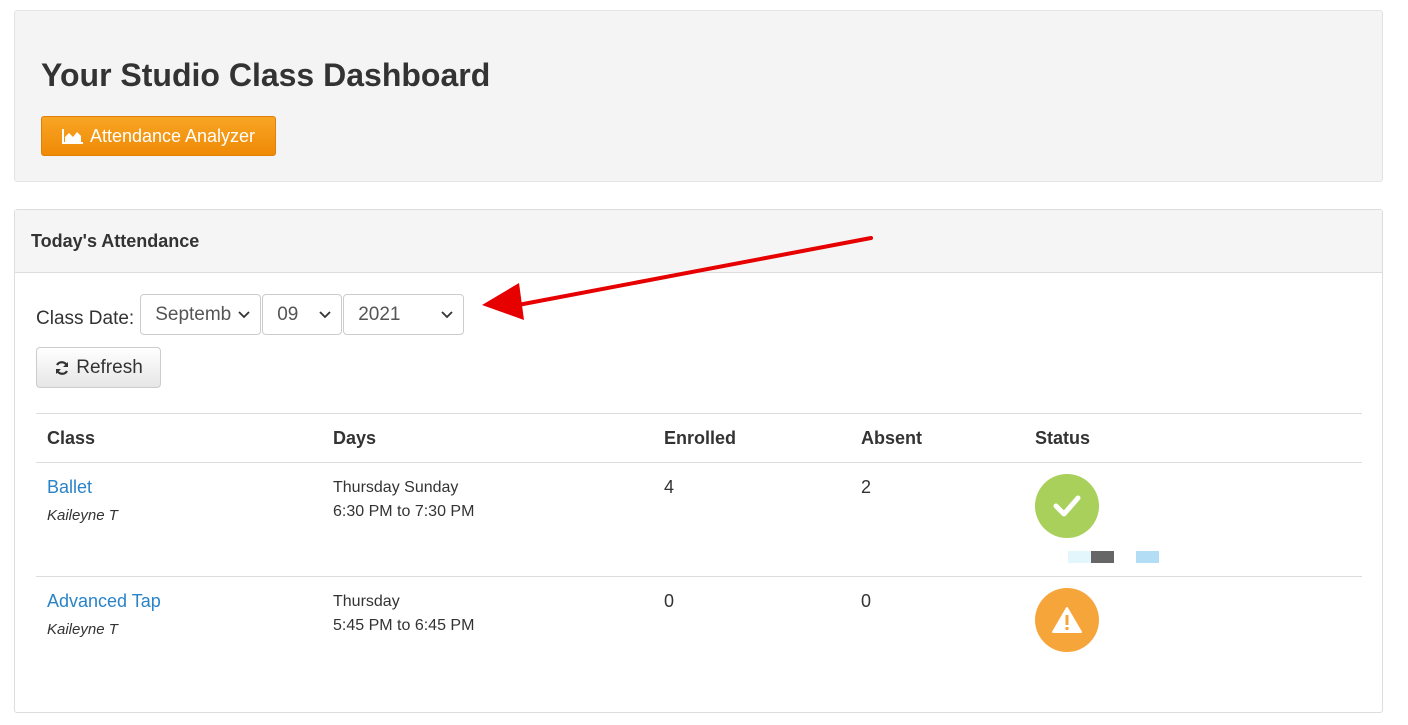  I want to click on panel-title: Today's Attendance, so click(698, 241).